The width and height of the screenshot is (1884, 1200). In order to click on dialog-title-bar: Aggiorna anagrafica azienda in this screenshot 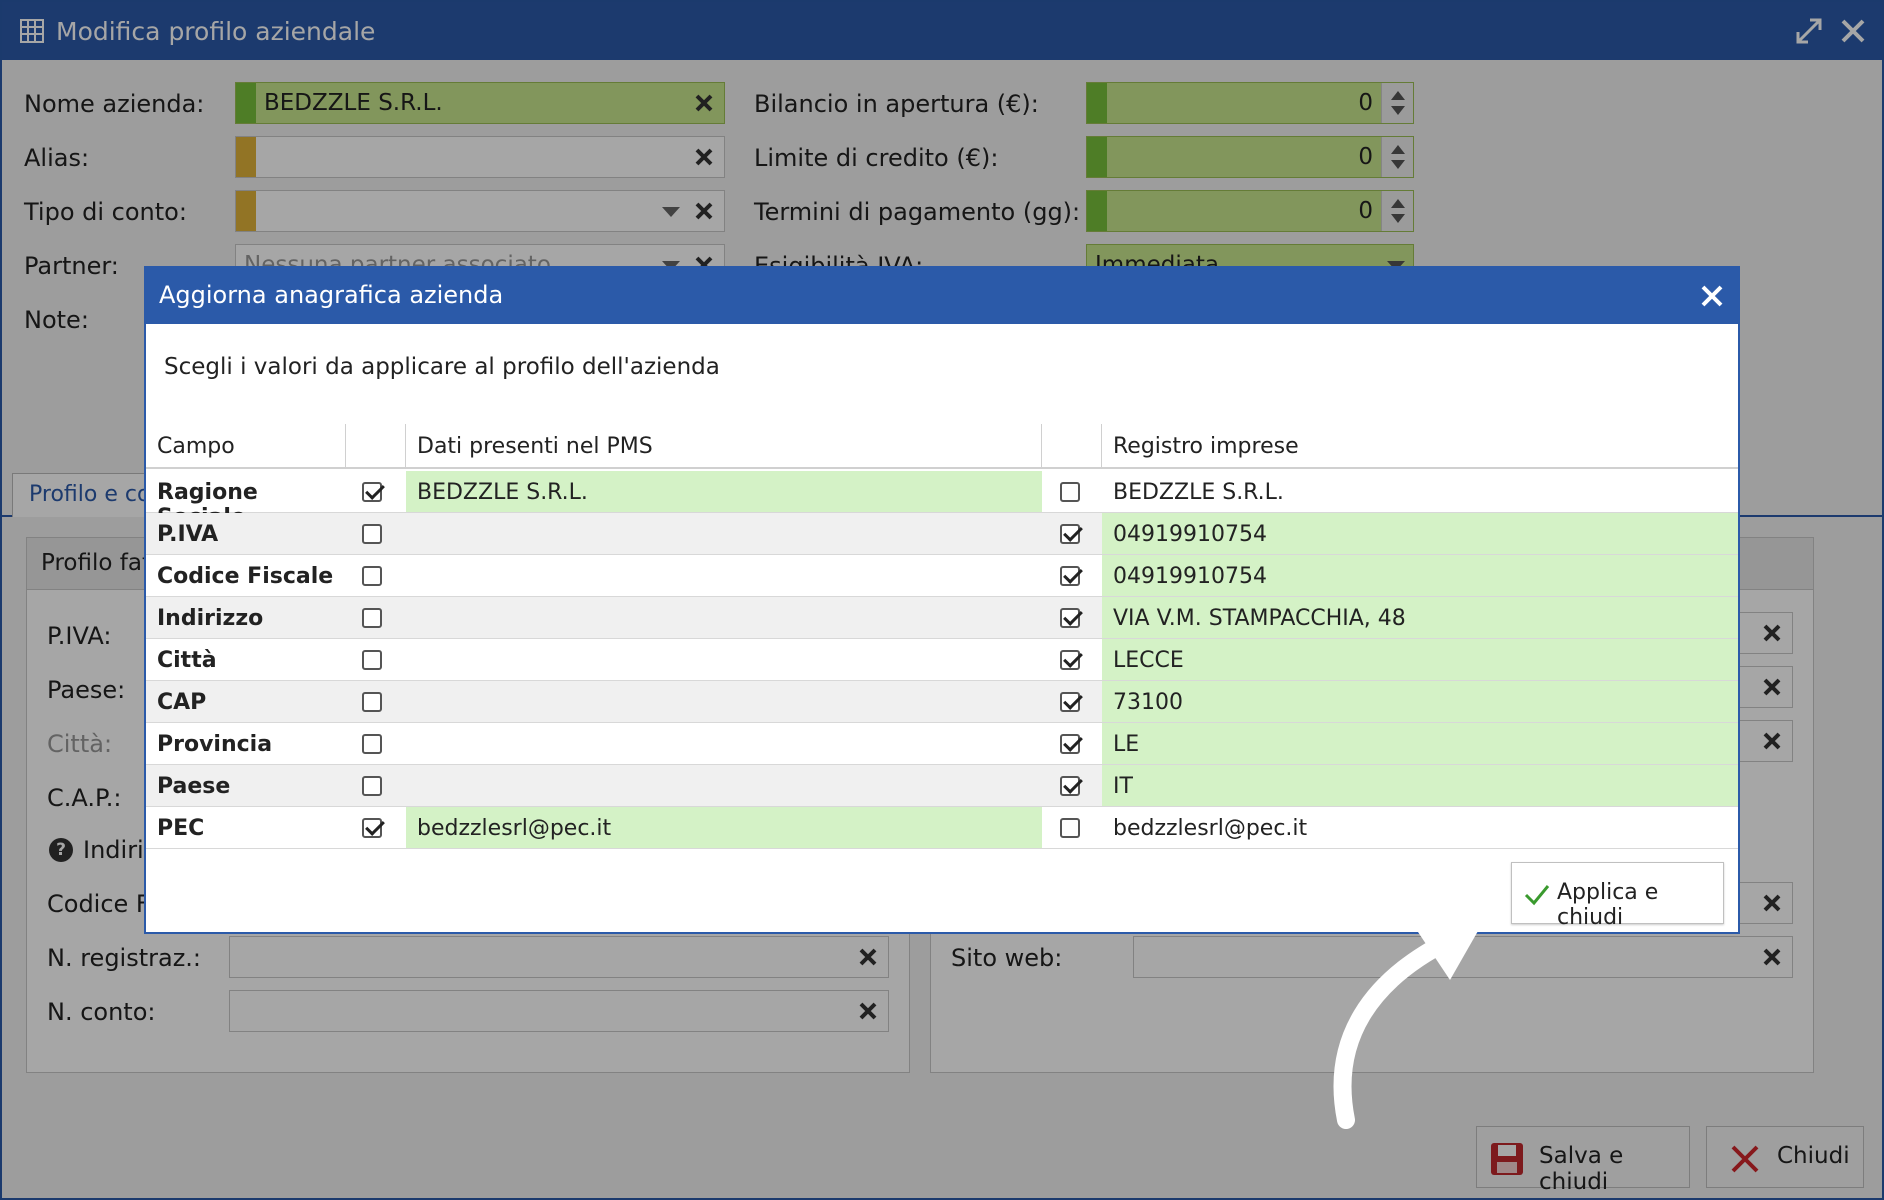, I will do `click(942, 296)`.